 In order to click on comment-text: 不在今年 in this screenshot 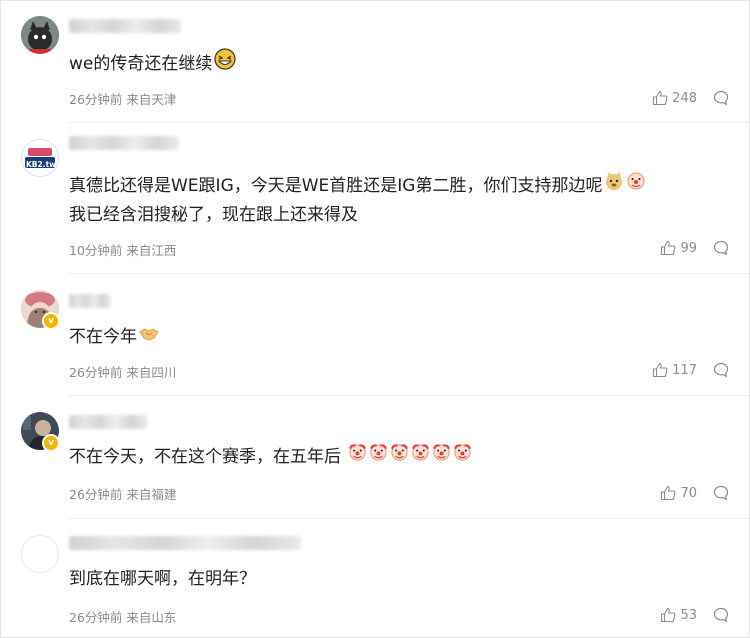, I will do `click(114, 337)`.